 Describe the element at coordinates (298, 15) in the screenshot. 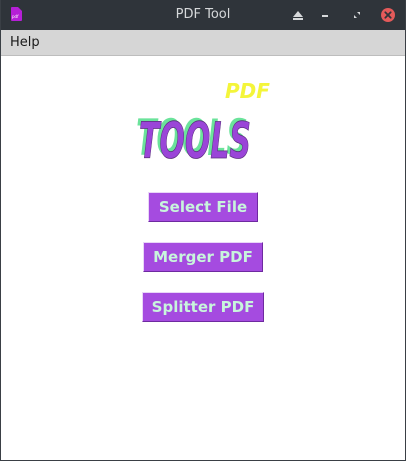

I see `eject-icon` at that location.